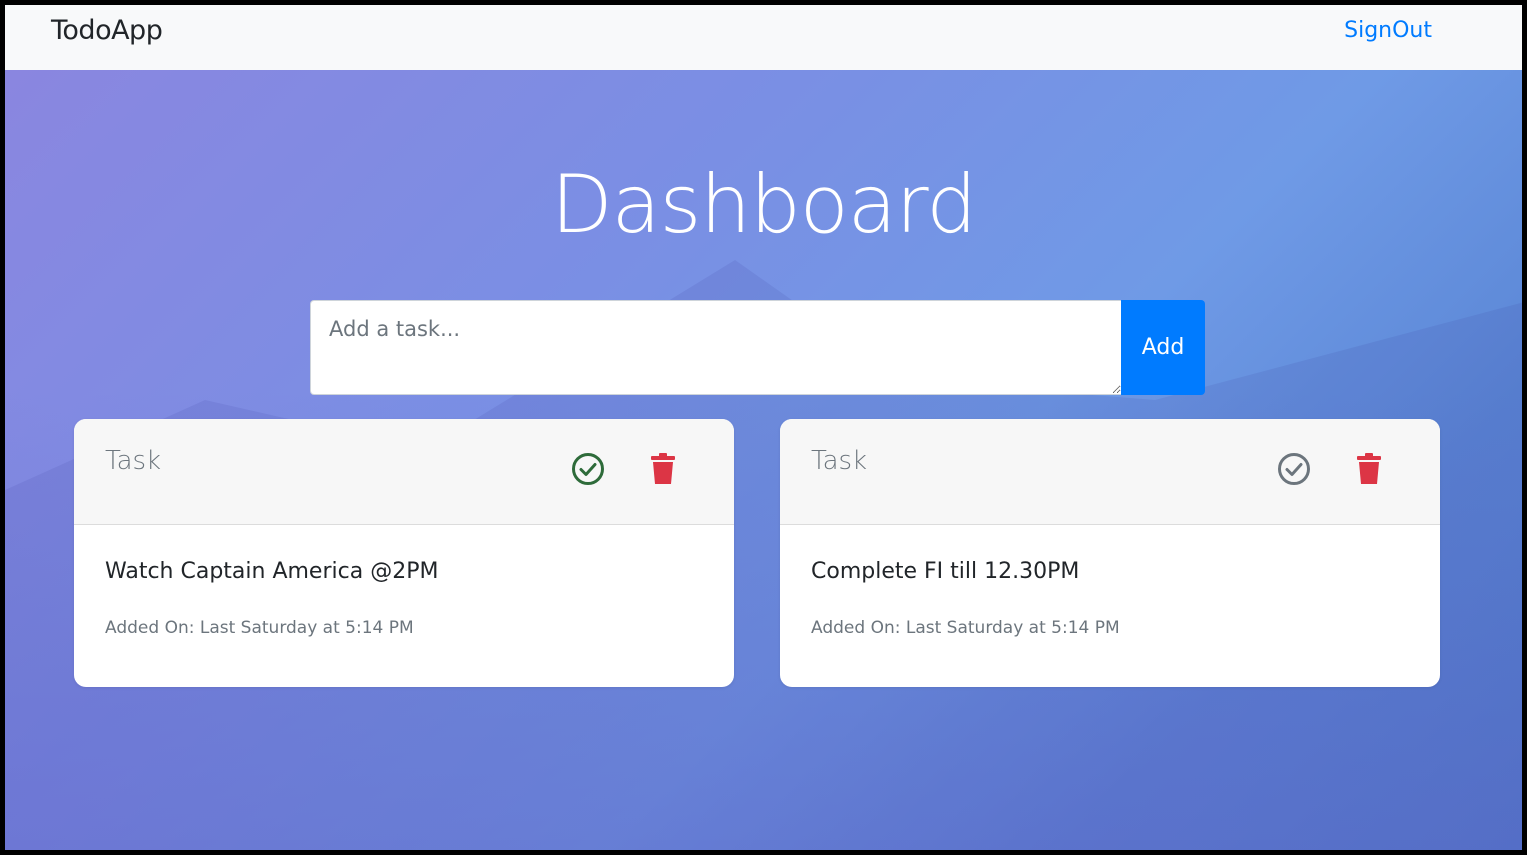  What do you see at coordinates (945, 571) in the screenshot?
I see `task-text: Complete FI till 12.30PM` at bounding box center [945, 571].